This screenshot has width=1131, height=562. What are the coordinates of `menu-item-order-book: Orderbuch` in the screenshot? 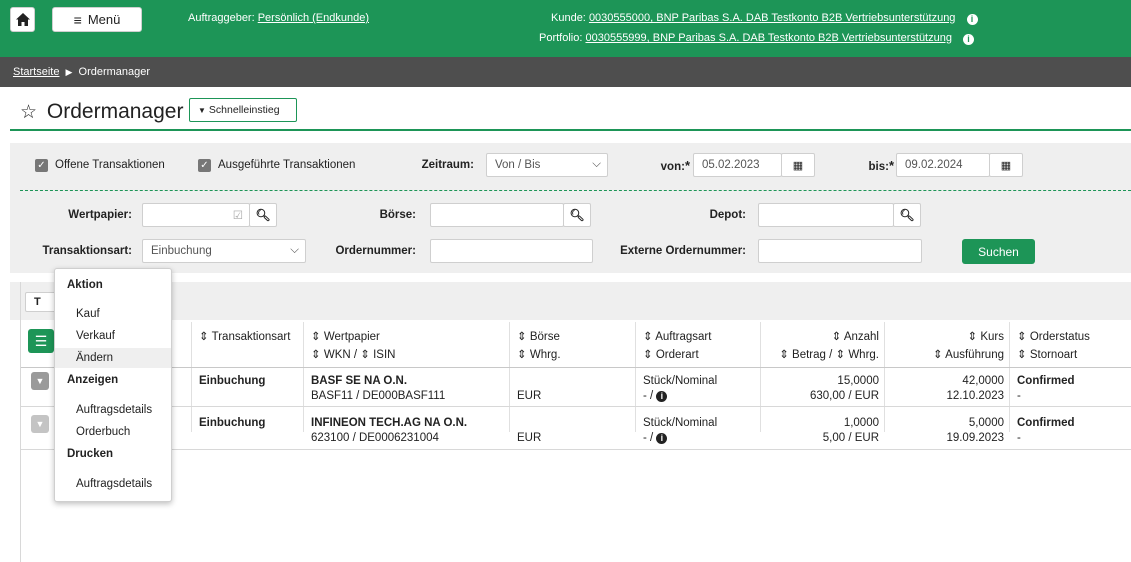 It's located at (113, 432).